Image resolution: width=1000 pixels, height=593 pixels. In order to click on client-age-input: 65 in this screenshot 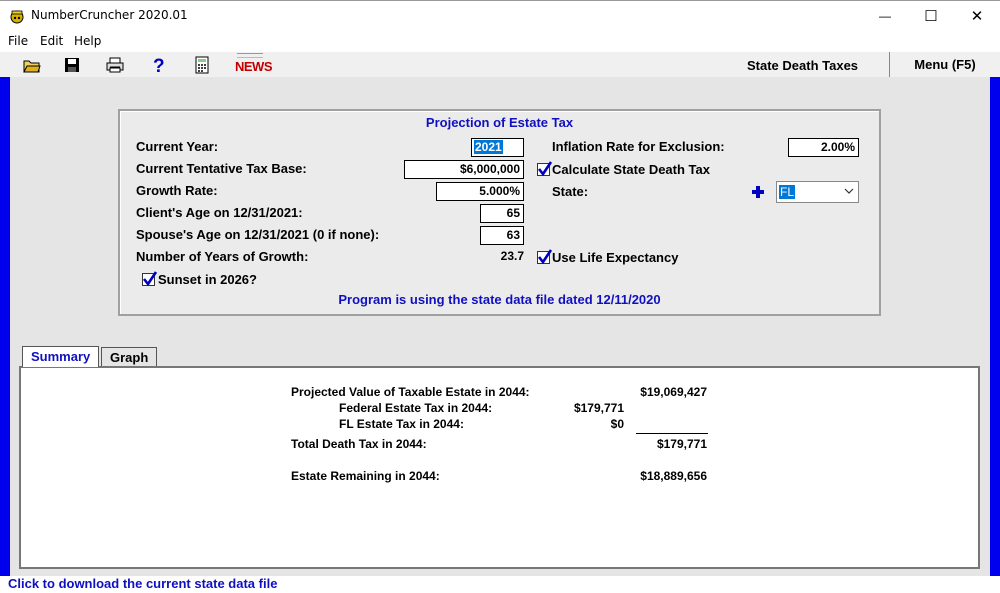, I will do `click(502, 213)`.